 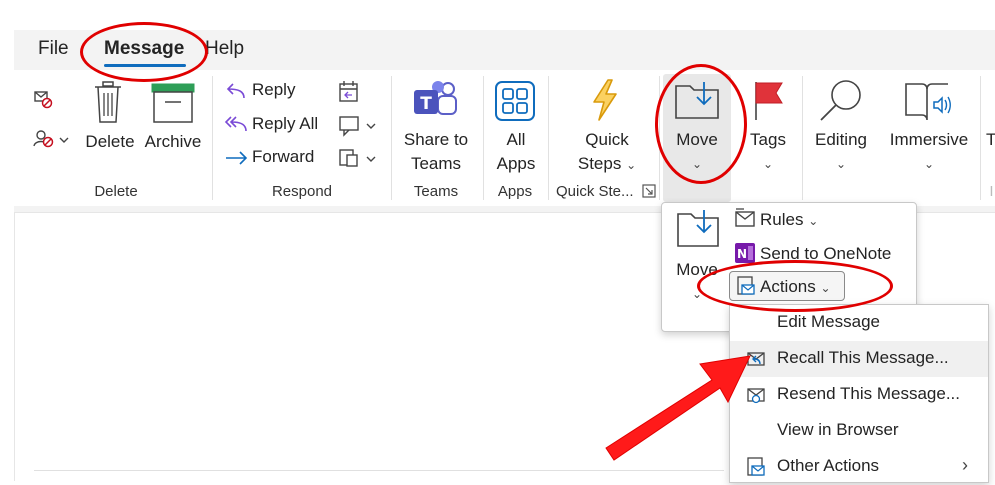 I want to click on rules-button: Rules ⌄, so click(x=789, y=220).